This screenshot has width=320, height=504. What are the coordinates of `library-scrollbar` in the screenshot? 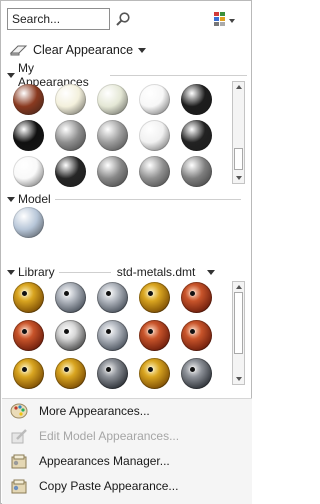 It's located at (238, 333).